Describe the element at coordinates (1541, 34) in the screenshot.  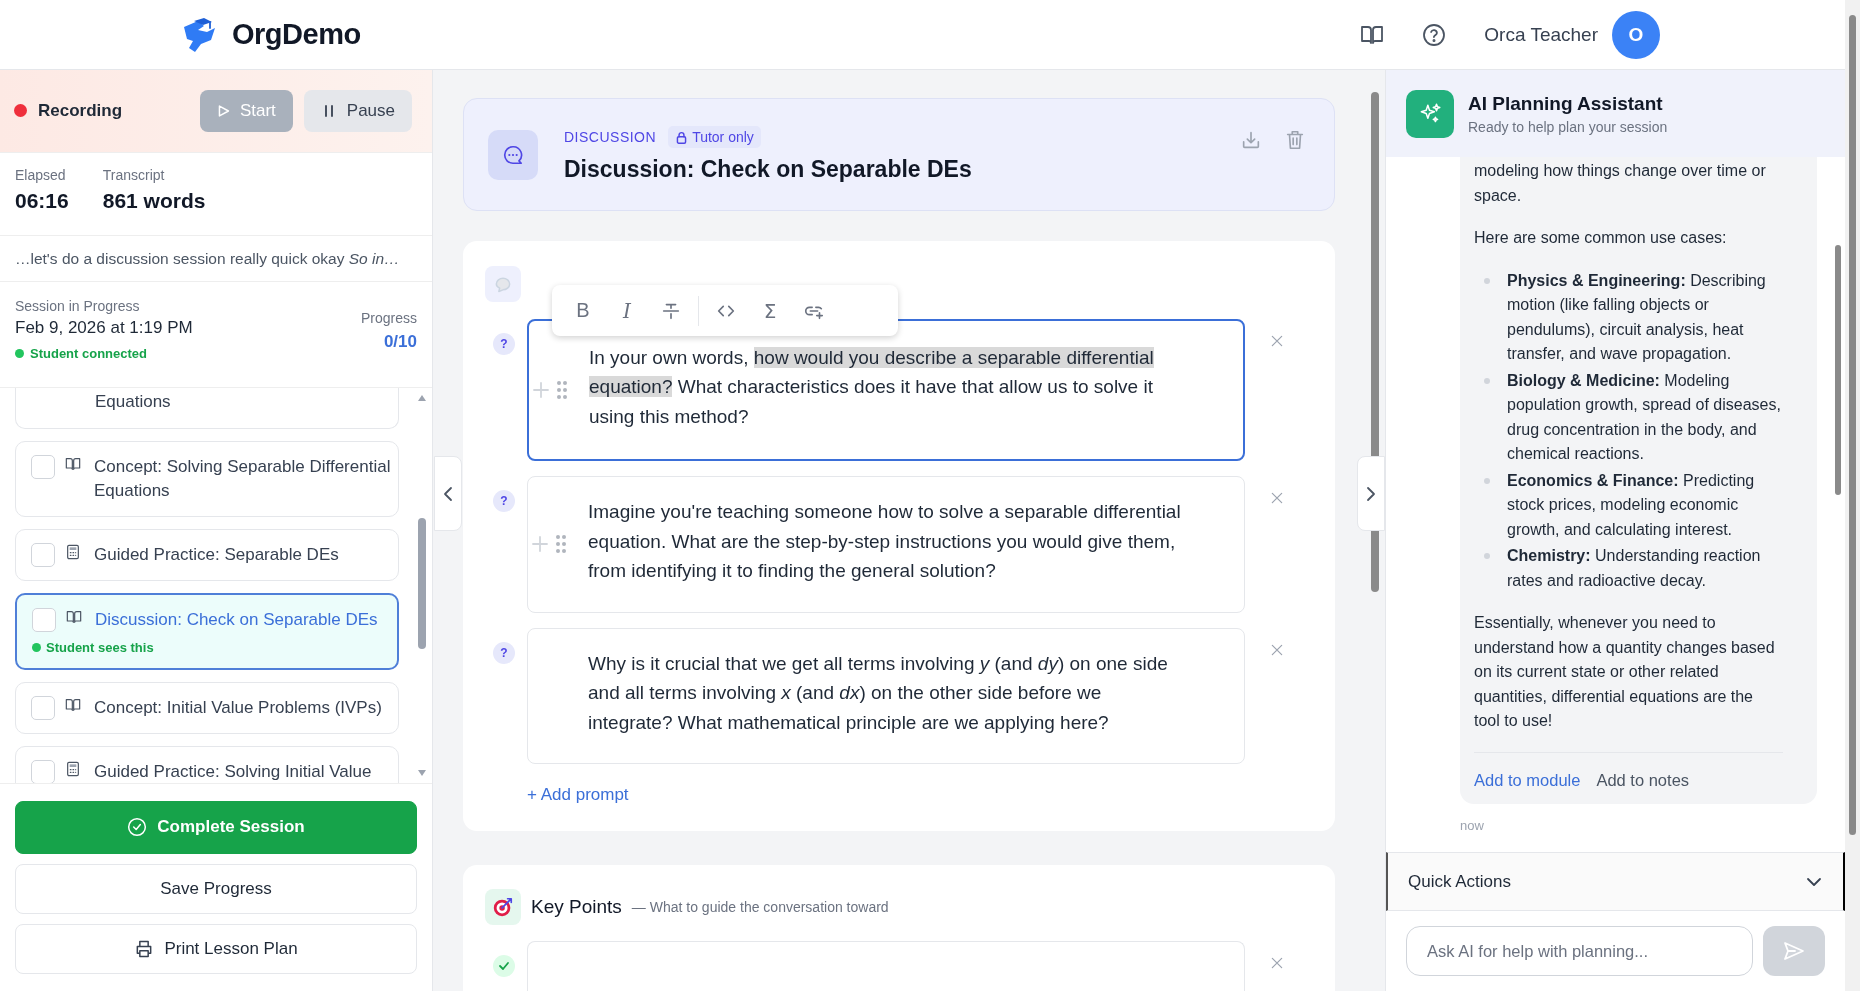
I see `user-name: Orca Teacher` at that location.